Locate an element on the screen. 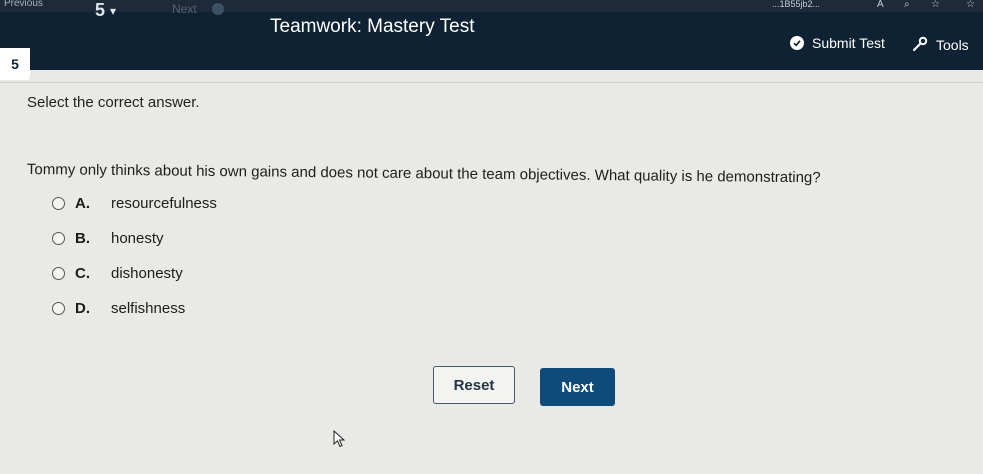 The image size is (983, 474). browser-toolbar: Previous ...1B55jb2... A ⌕ ☆ ☆ is located at coordinates (491, 6).